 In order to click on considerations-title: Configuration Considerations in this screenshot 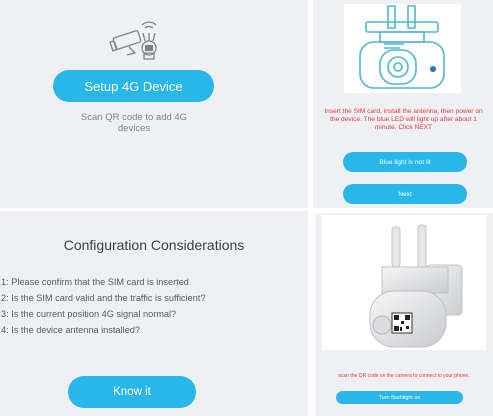, I will do `click(154, 245)`.